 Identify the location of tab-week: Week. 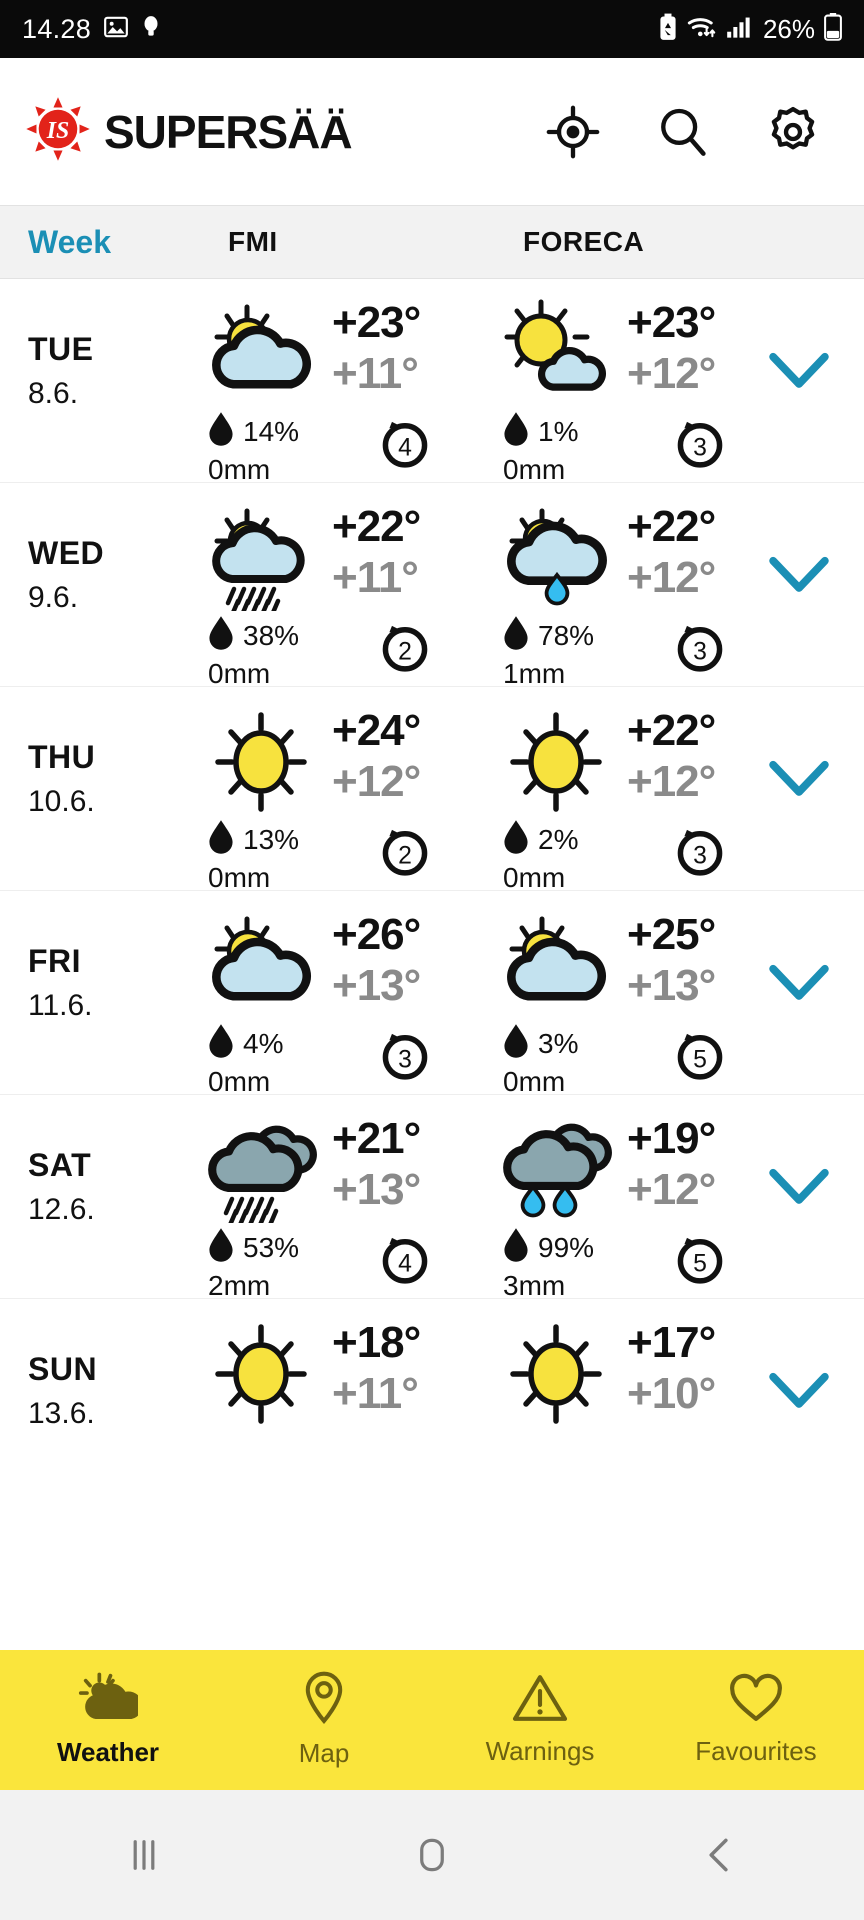
(69, 242).